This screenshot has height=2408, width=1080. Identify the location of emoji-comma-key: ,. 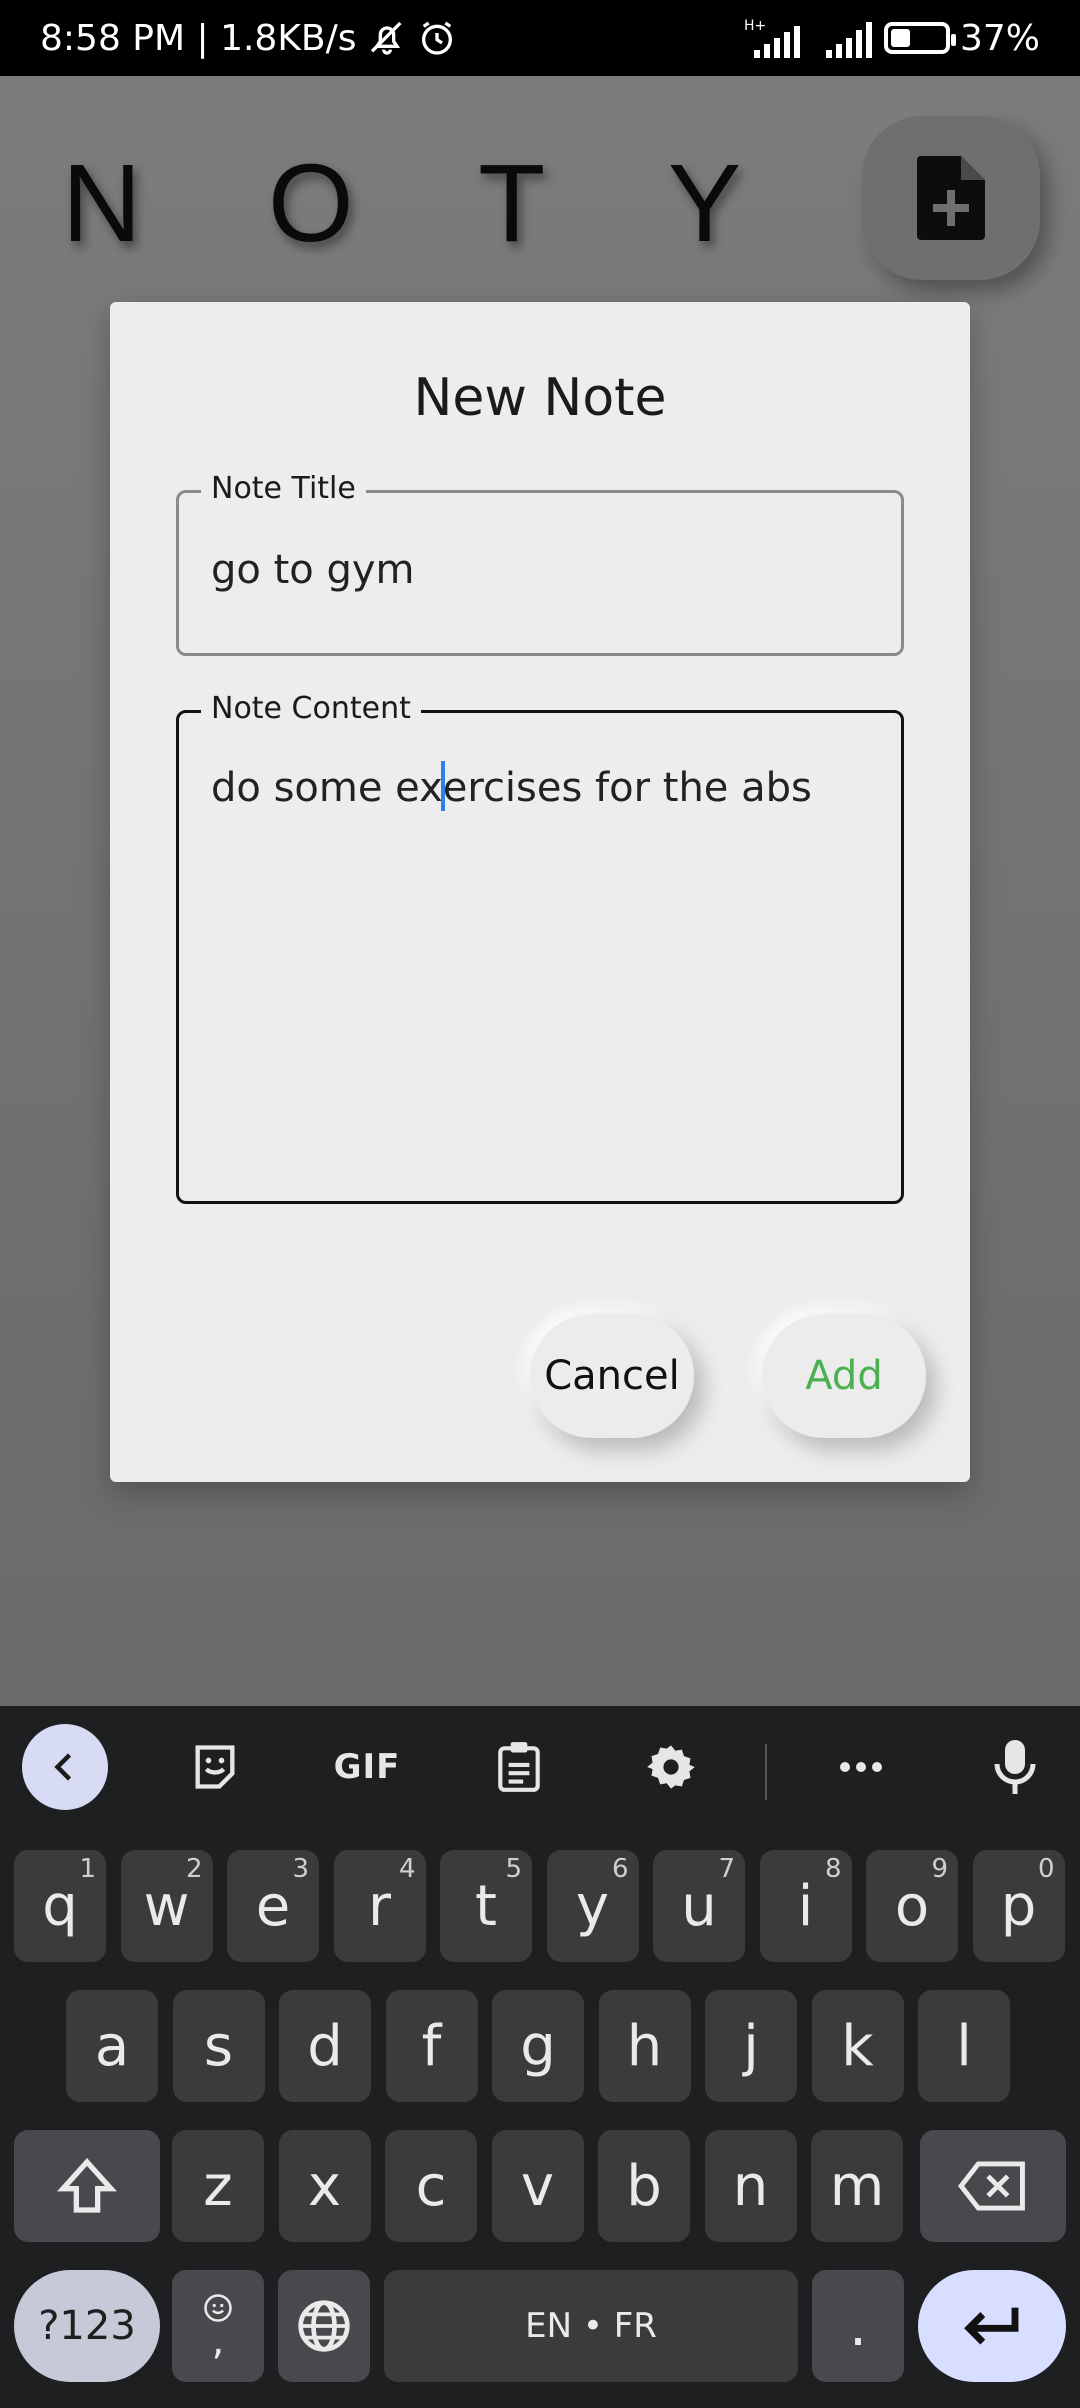
(218, 2326).